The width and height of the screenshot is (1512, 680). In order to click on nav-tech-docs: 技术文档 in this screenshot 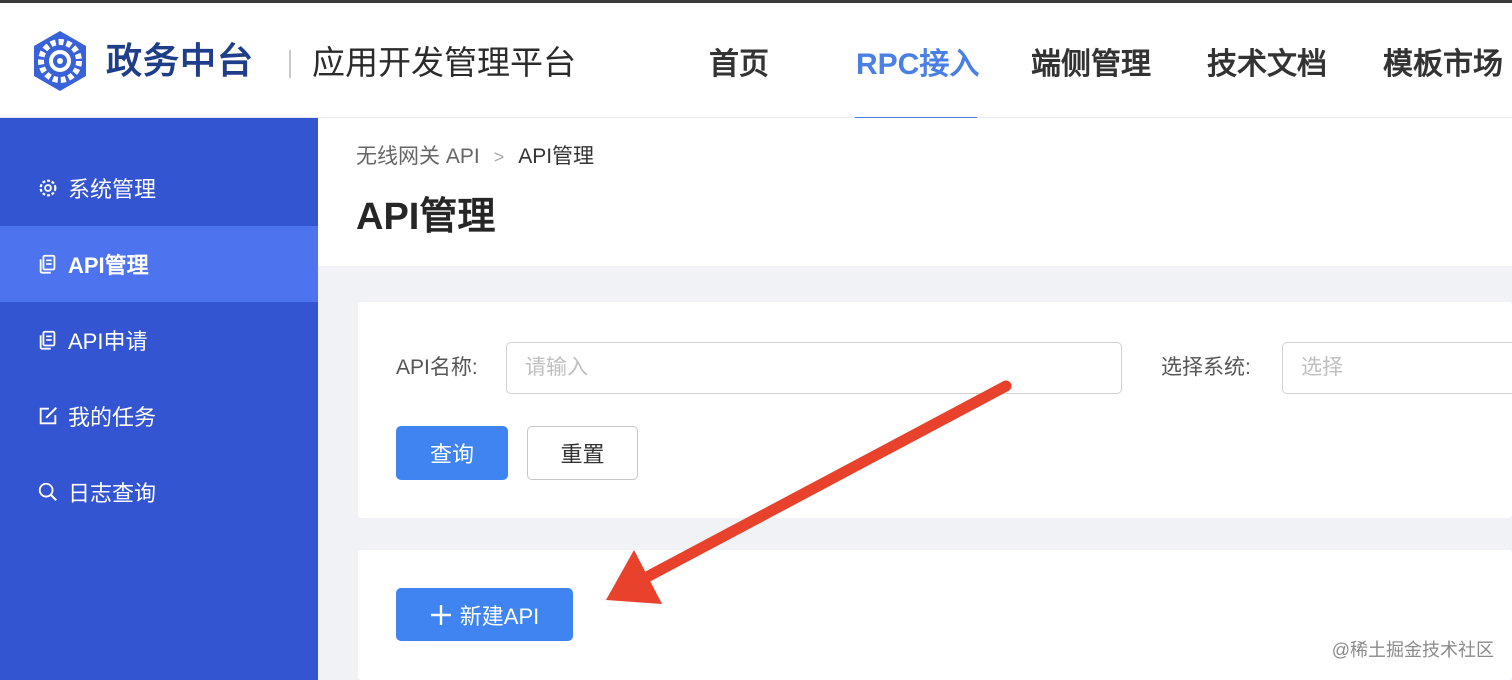, I will do `click(1267, 65)`.